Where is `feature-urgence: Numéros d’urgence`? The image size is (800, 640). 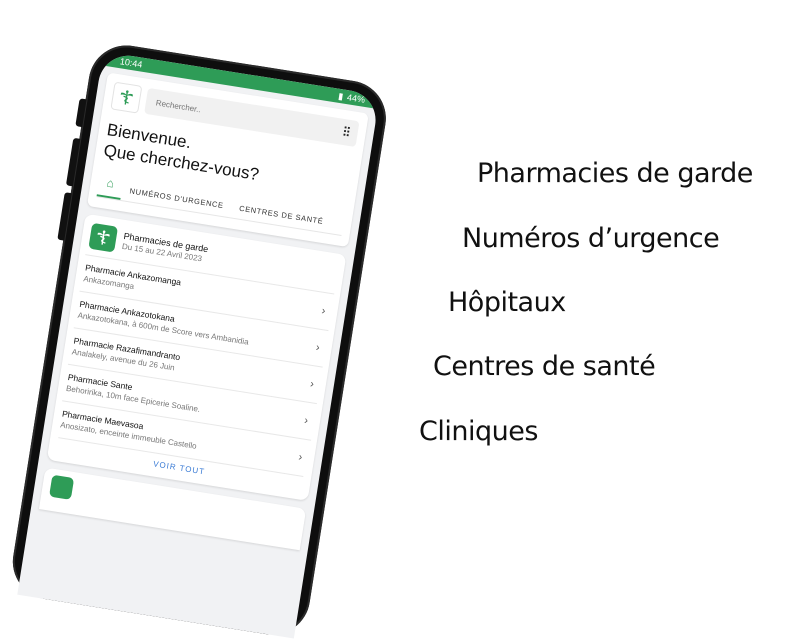 feature-urgence: Numéros d’urgence is located at coordinates (591, 238).